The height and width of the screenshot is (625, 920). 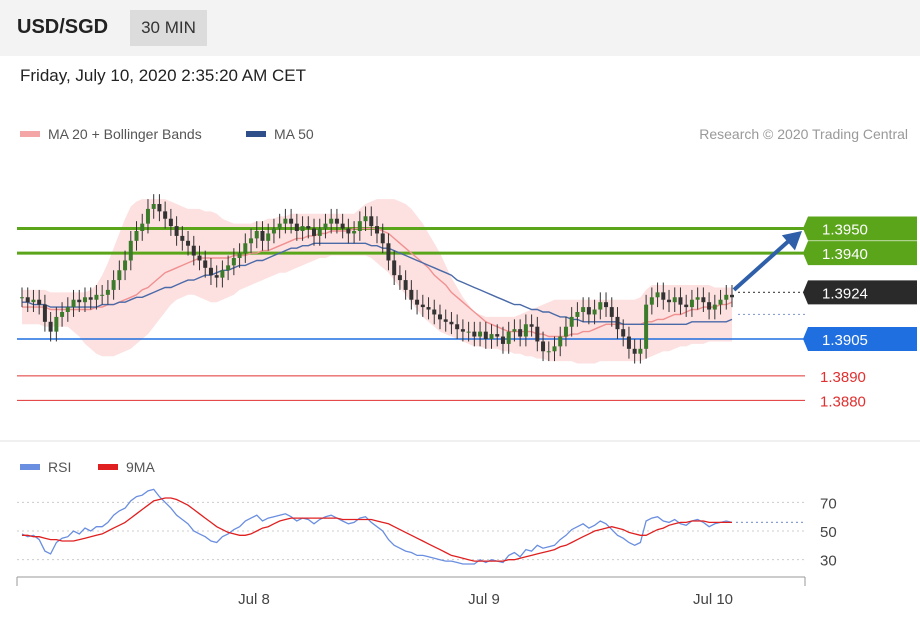 I want to click on rsi-tick-label: 50, so click(x=828, y=532).